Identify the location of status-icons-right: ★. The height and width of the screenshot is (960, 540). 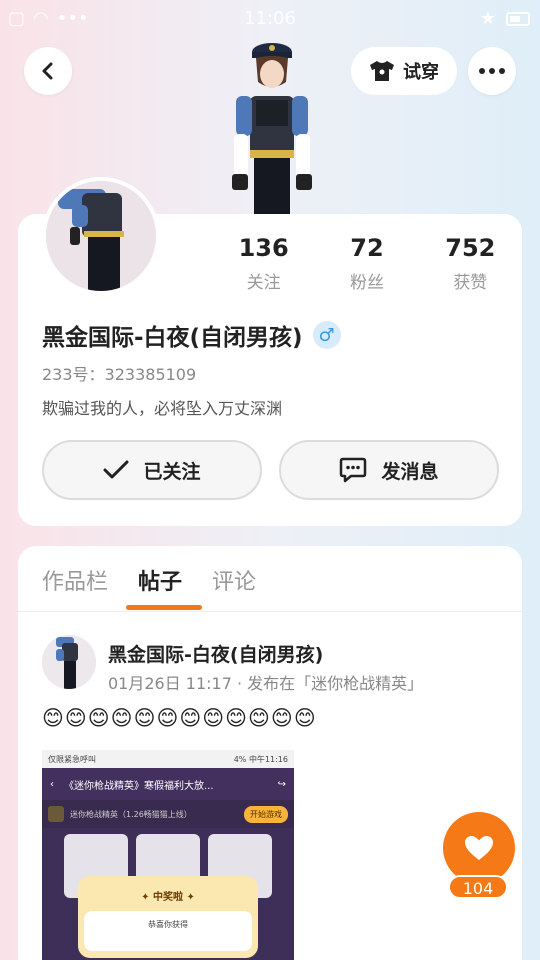
(505, 18).